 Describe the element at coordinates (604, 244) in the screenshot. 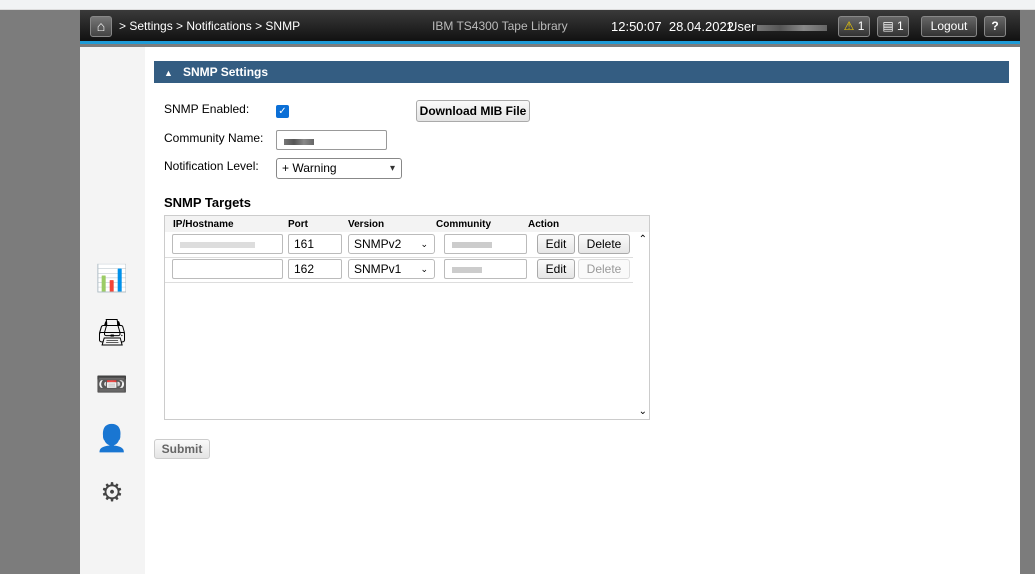

I see `delete-button: Delete` at that location.